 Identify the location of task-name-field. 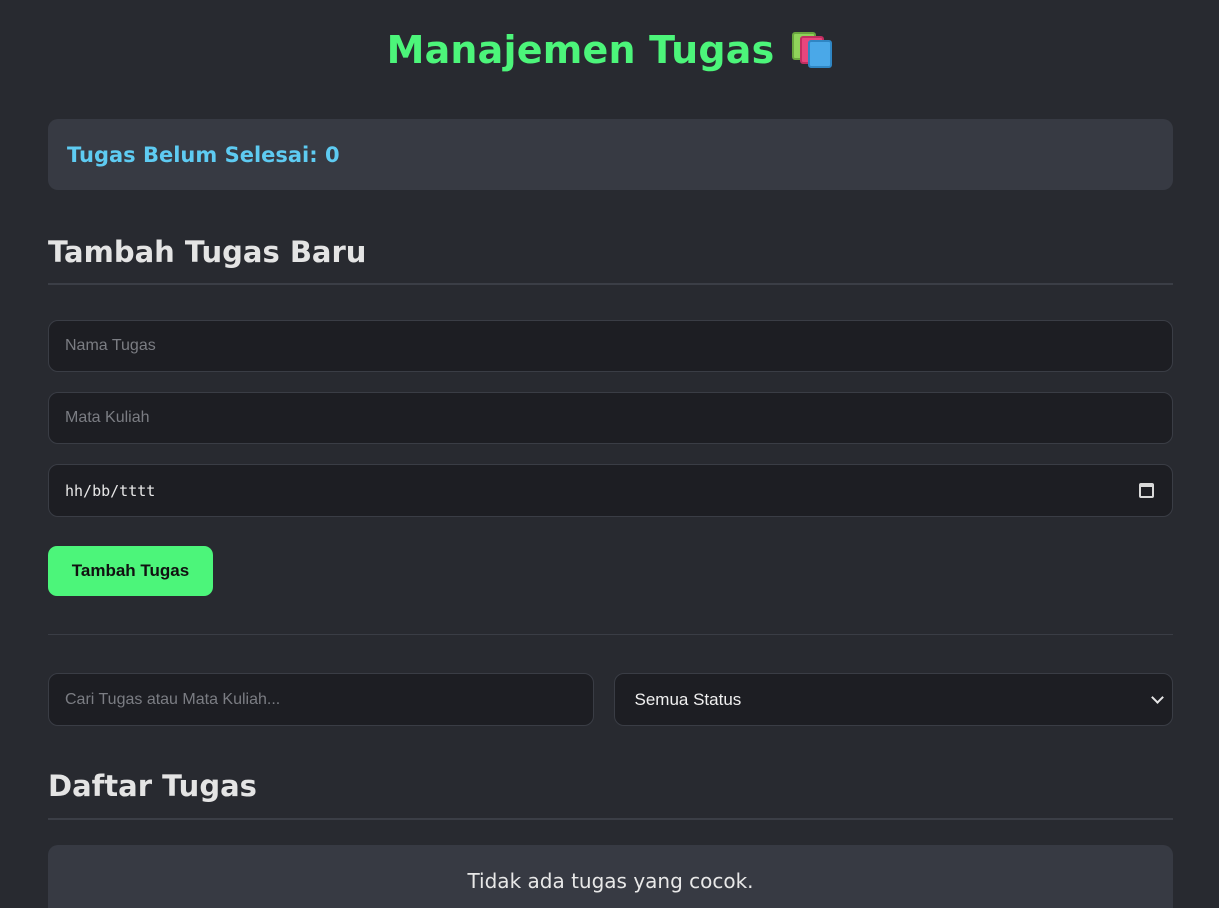
(610, 346).